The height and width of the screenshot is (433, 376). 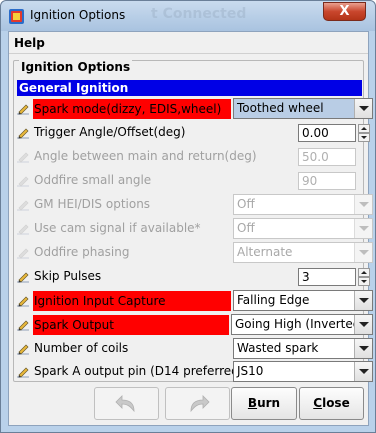 I want to click on skip-pulses-label: Skip Pulses, so click(x=68, y=276).